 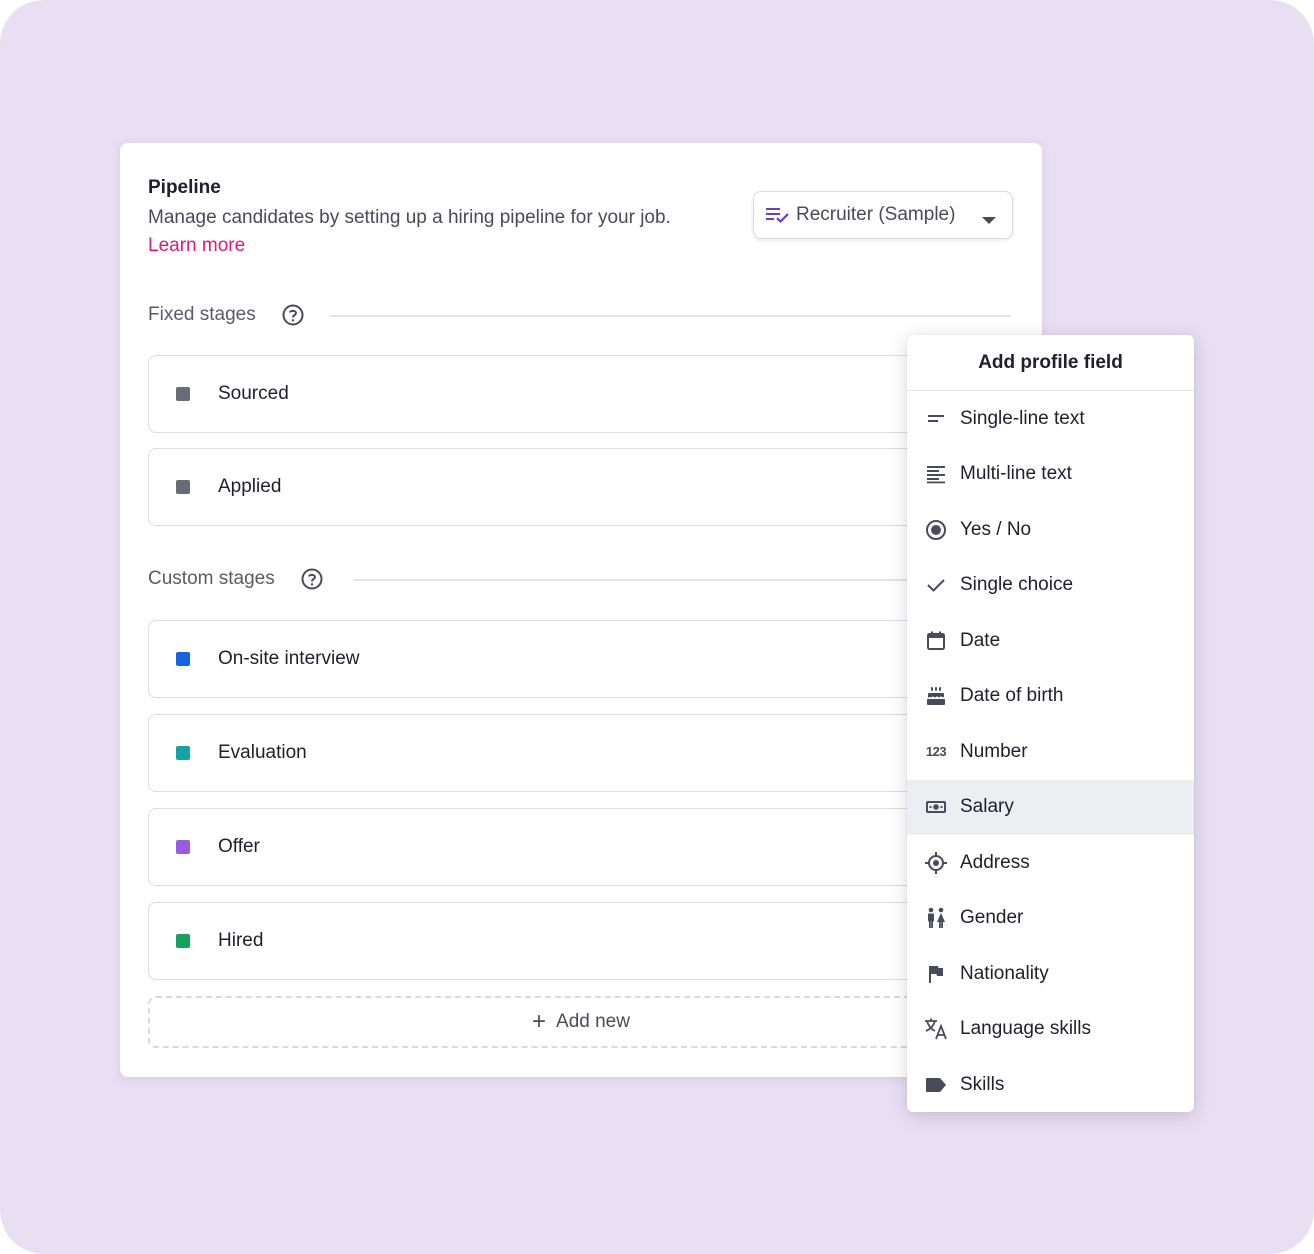 What do you see at coordinates (936, 918) in the screenshot?
I see `people-icon` at bounding box center [936, 918].